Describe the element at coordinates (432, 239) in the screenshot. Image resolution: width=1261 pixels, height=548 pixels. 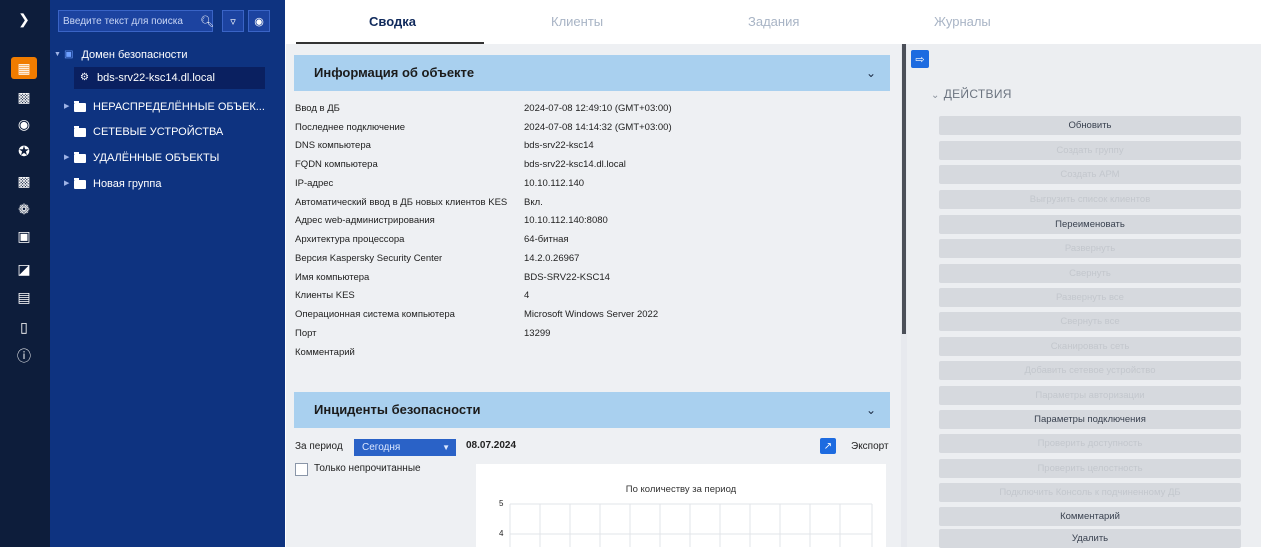
I see `info-row: Архитектура процессора 64-битная` at that location.